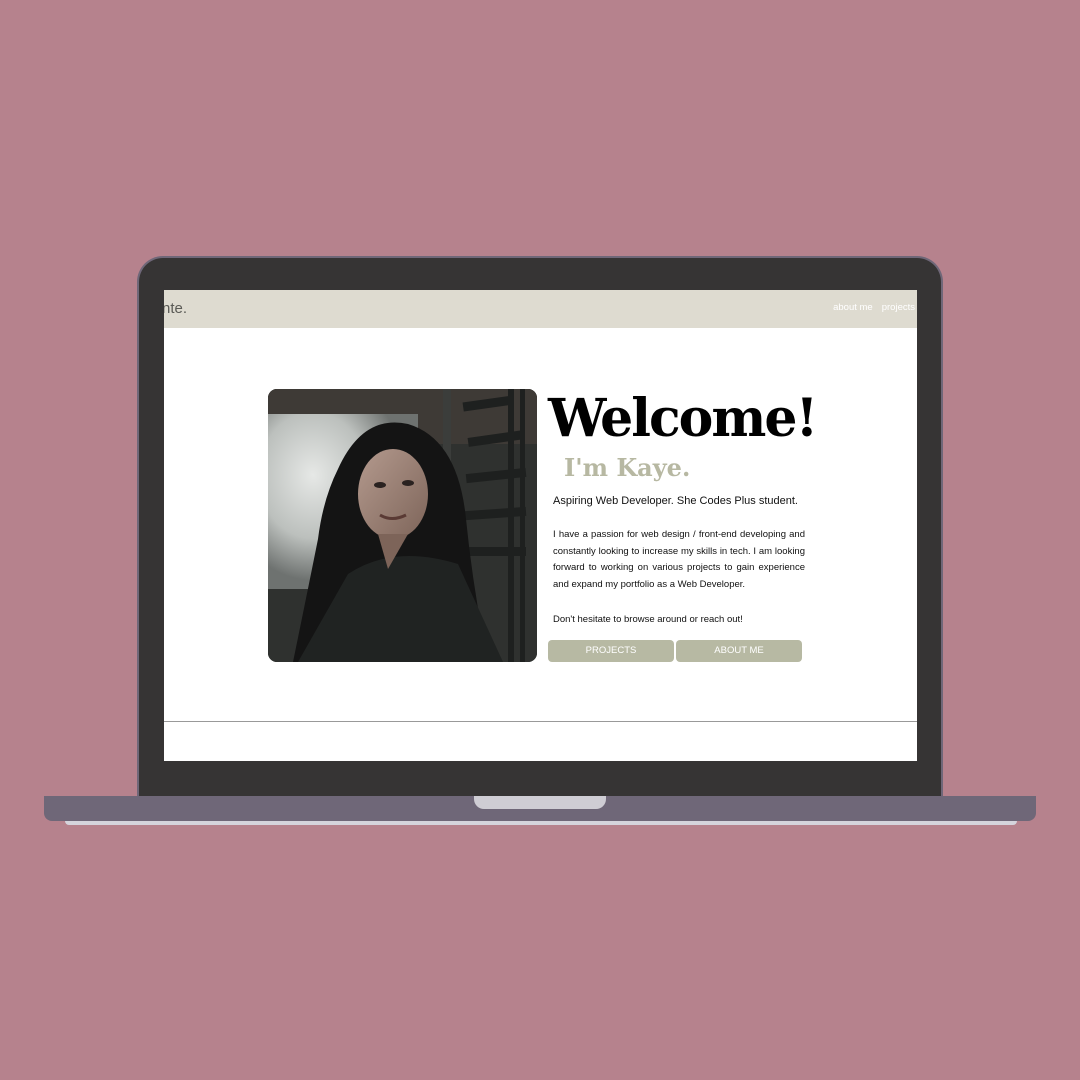  What do you see at coordinates (739, 651) in the screenshot?
I see `about-me-button: ABOUT ME` at bounding box center [739, 651].